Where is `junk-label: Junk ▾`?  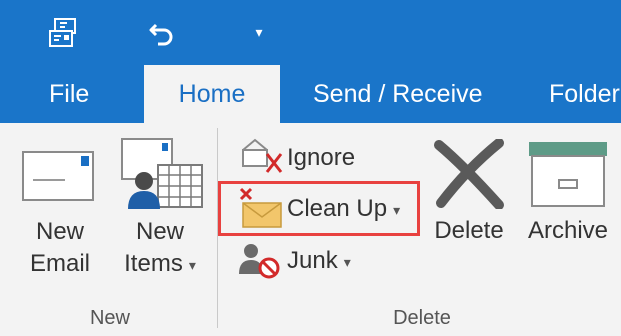
junk-label: Junk ▾ is located at coordinates (319, 261).